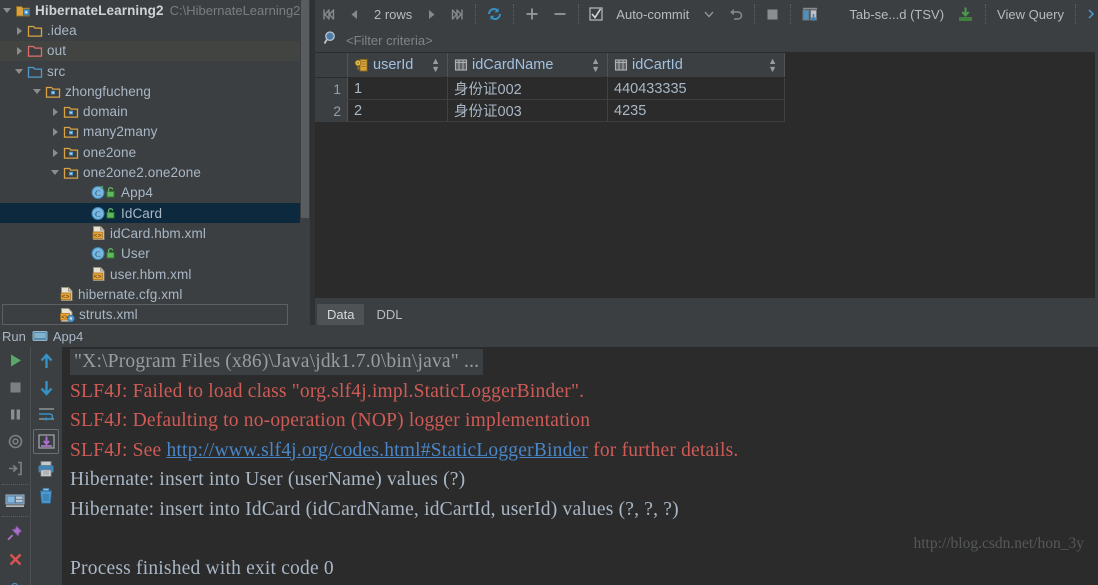 This screenshot has height=585, width=1098. Describe the element at coordinates (305, 109) in the screenshot. I see `project-tree-scrollbar-thumb` at that location.